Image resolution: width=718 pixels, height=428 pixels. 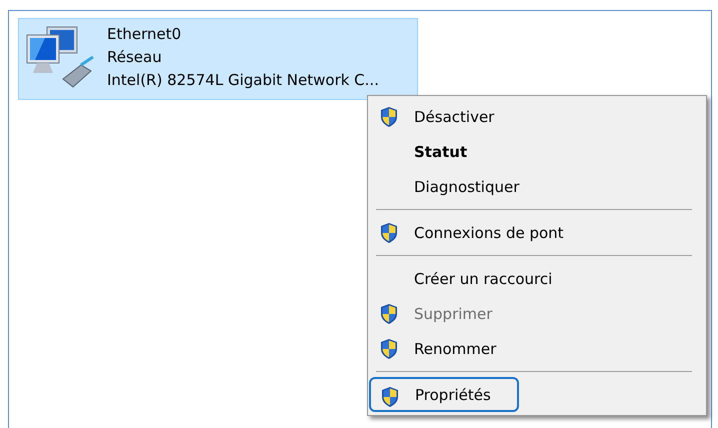 I want to click on menu-item: Statut, so click(x=537, y=151).